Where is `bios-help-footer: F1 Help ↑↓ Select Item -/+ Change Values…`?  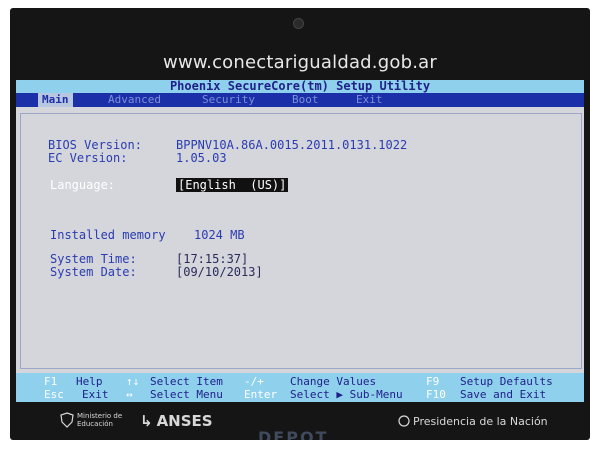 bios-help-footer: F1 Help ↑↓ Select Item -/+ Change Values… is located at coordinates (300, 387).